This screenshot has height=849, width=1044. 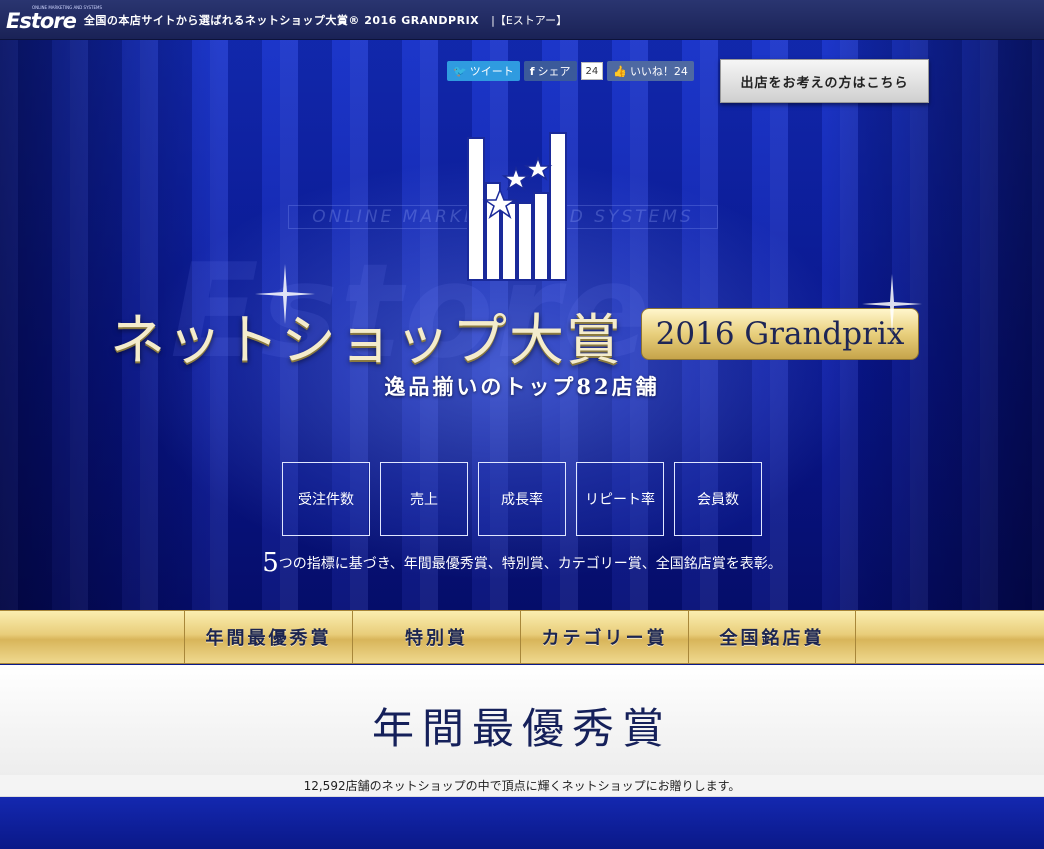 What do you see at coordinates (532, 71) in the screenshot?
I see `facebook-icon: f` at bounding box center [532, 71].